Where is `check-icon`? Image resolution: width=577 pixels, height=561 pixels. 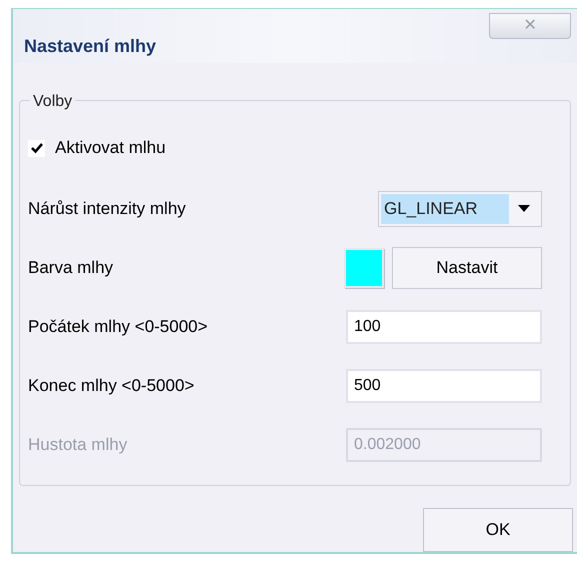
check-icon is located at coordinates (37, 148).